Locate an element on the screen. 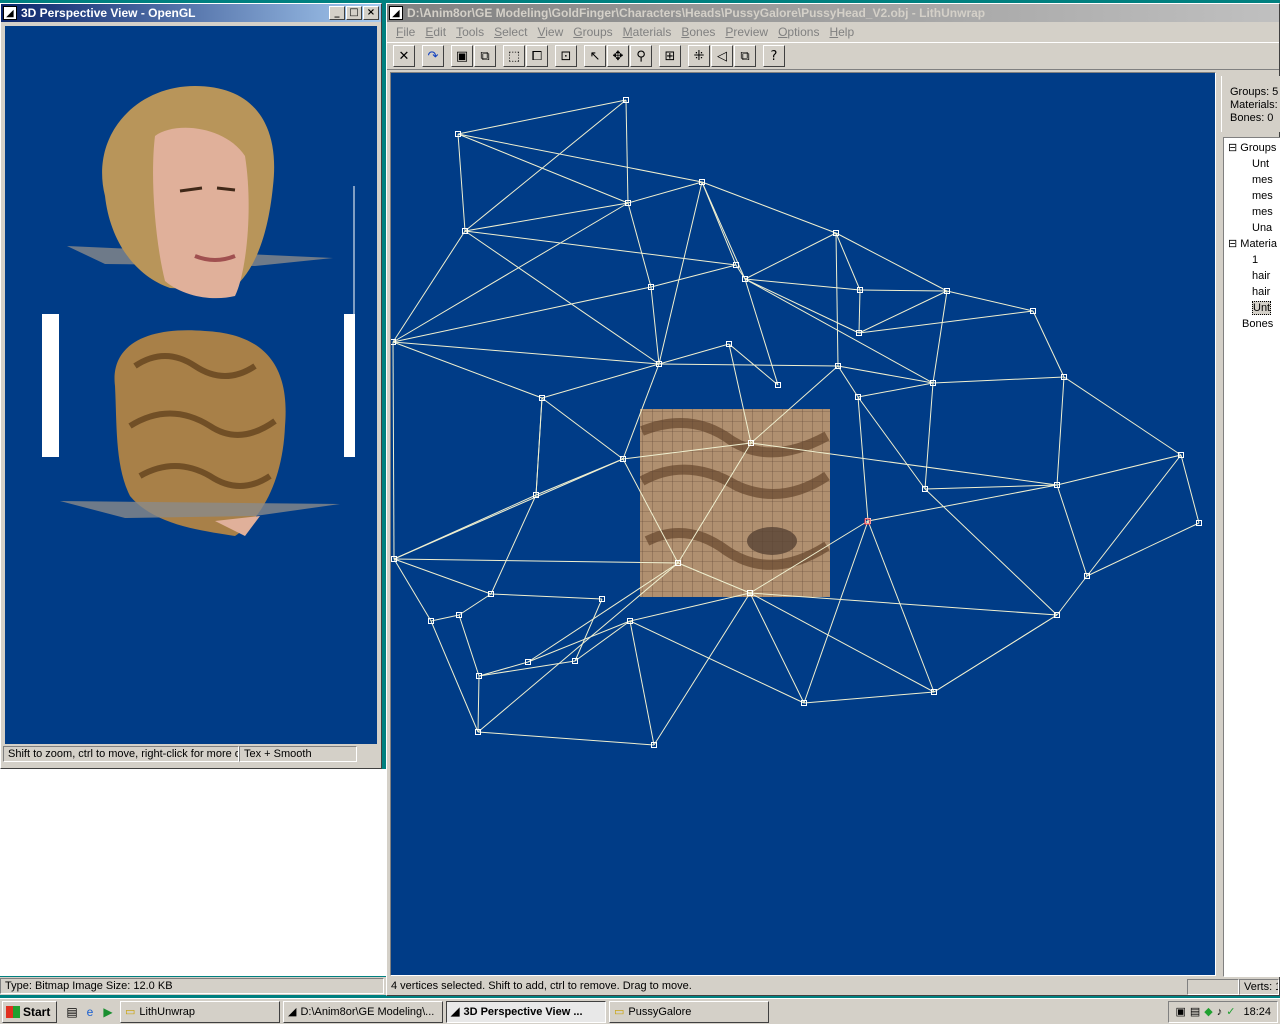 This screenshot has height=1024, width=1280. quicklaunch-desktop-icon: ▤ is located at coordinates (72, 1012).